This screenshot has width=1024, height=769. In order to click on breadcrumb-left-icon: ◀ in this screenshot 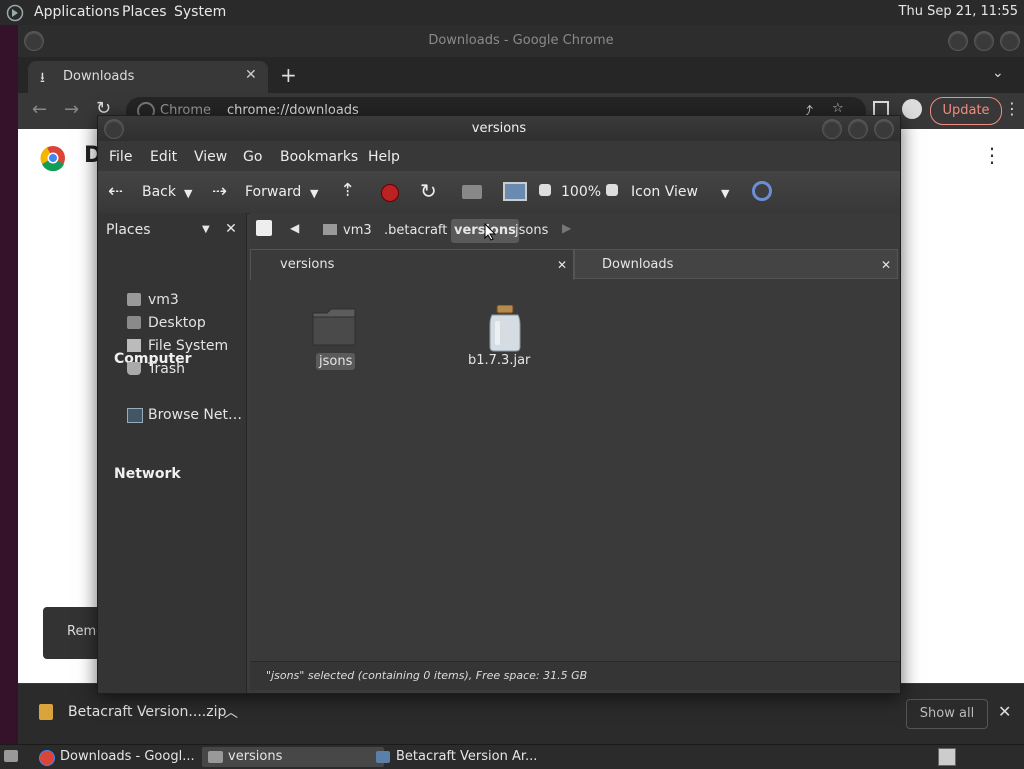, I will do `click(294, 228)`.